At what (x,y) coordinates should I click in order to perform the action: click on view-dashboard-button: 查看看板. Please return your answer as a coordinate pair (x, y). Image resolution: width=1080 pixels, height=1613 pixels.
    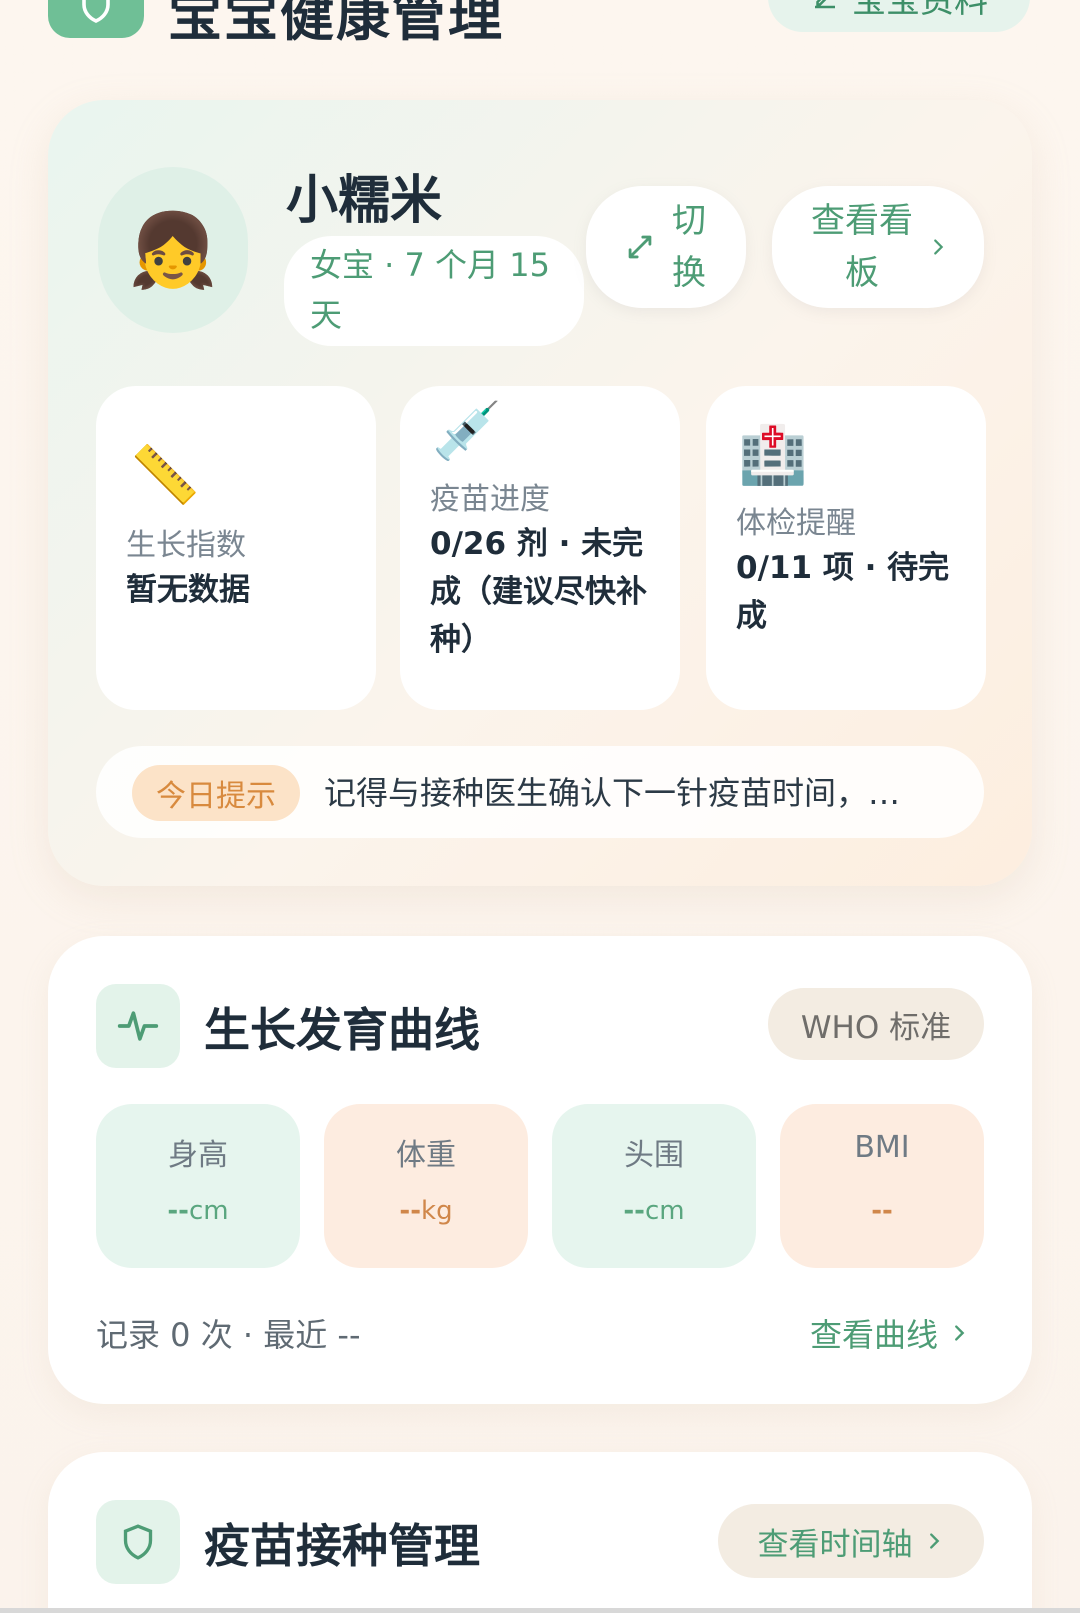
    Looking at the image, I should click on (878, 247).